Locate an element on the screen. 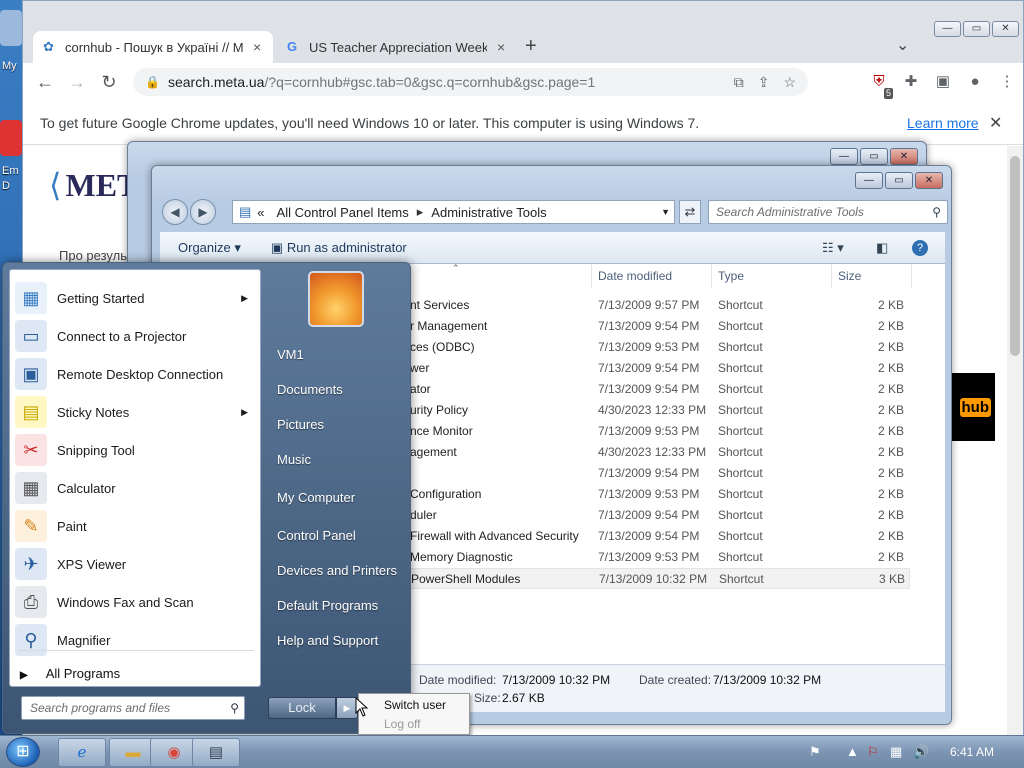  translate-icon: ⧉ is located at coordinates (739, 82).